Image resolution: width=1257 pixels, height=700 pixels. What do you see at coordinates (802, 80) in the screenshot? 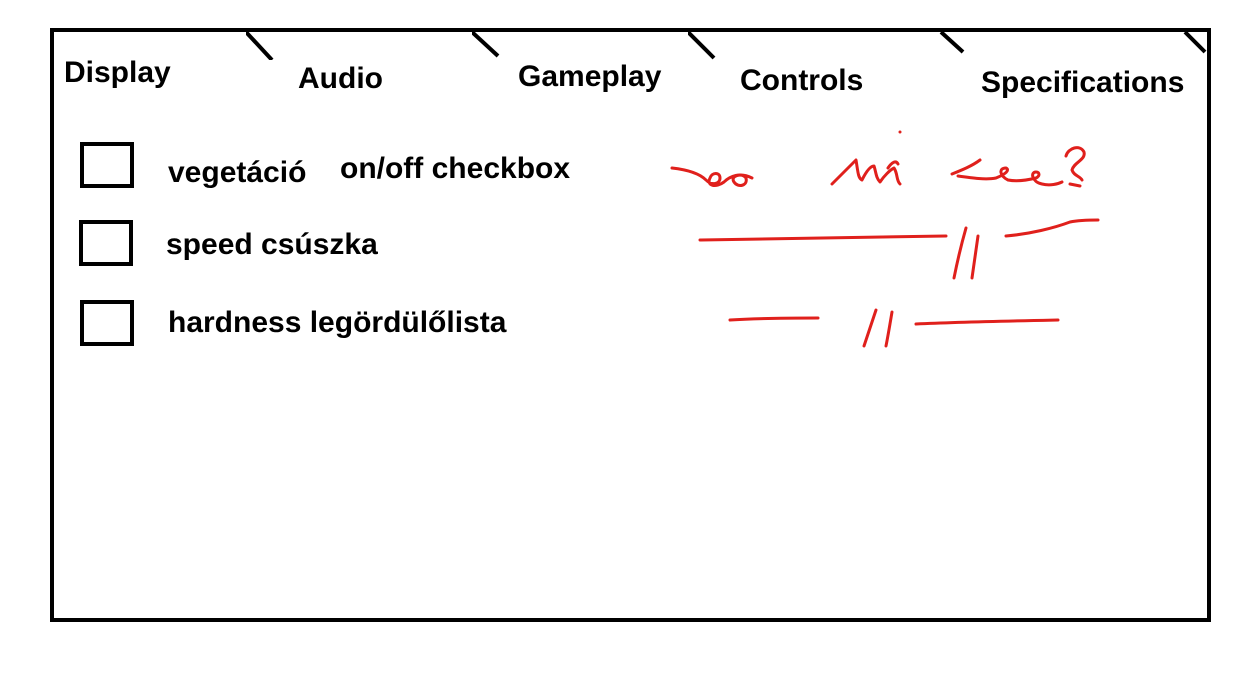
I see `tab-controls-label: Controls` at bounding box center [802, 80].